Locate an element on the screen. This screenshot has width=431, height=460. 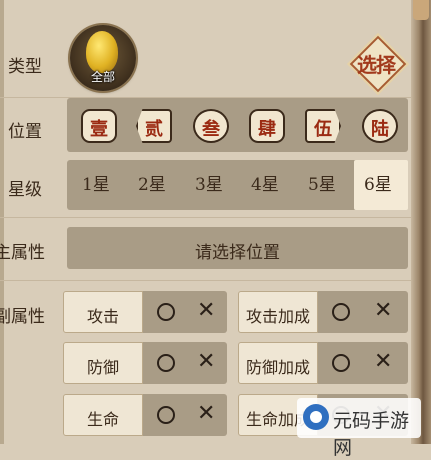
position-slot-label: 贰 is located at coordinates (154, 129).